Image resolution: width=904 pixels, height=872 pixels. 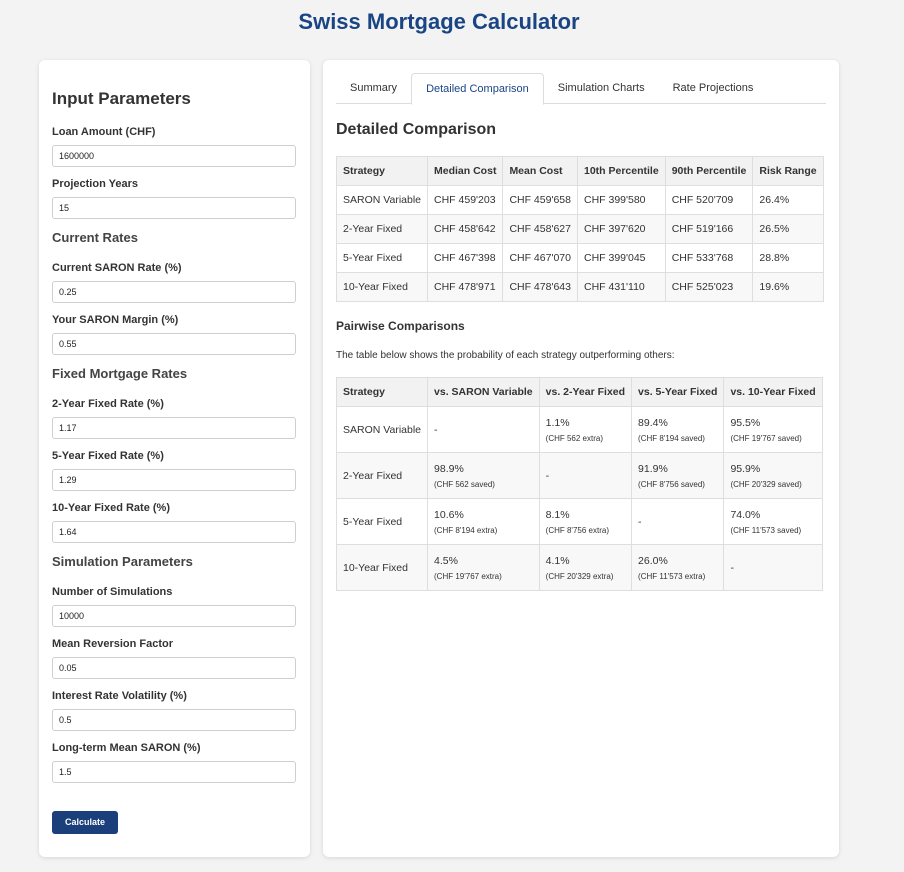 What do you see at coordinates (104, 132) in the screenshot?
I see `loan-amount-label: Loan Amount (CHF)` at bounding box center [104, 132].